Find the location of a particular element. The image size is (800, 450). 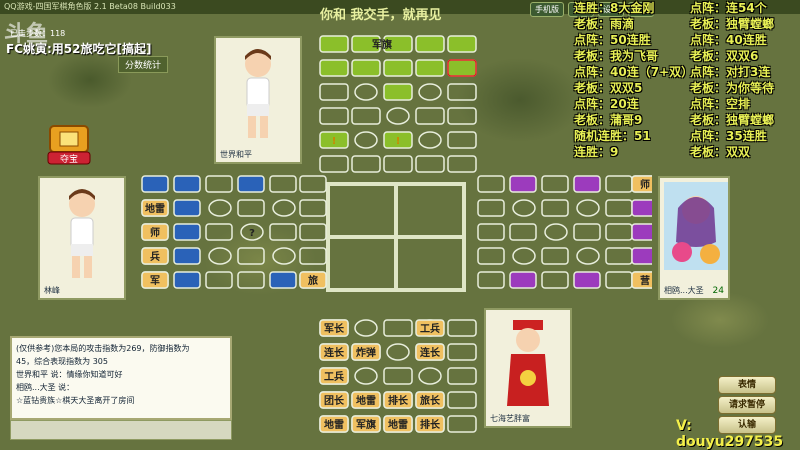

chat-input-bar is located at coordinates (121, 430).